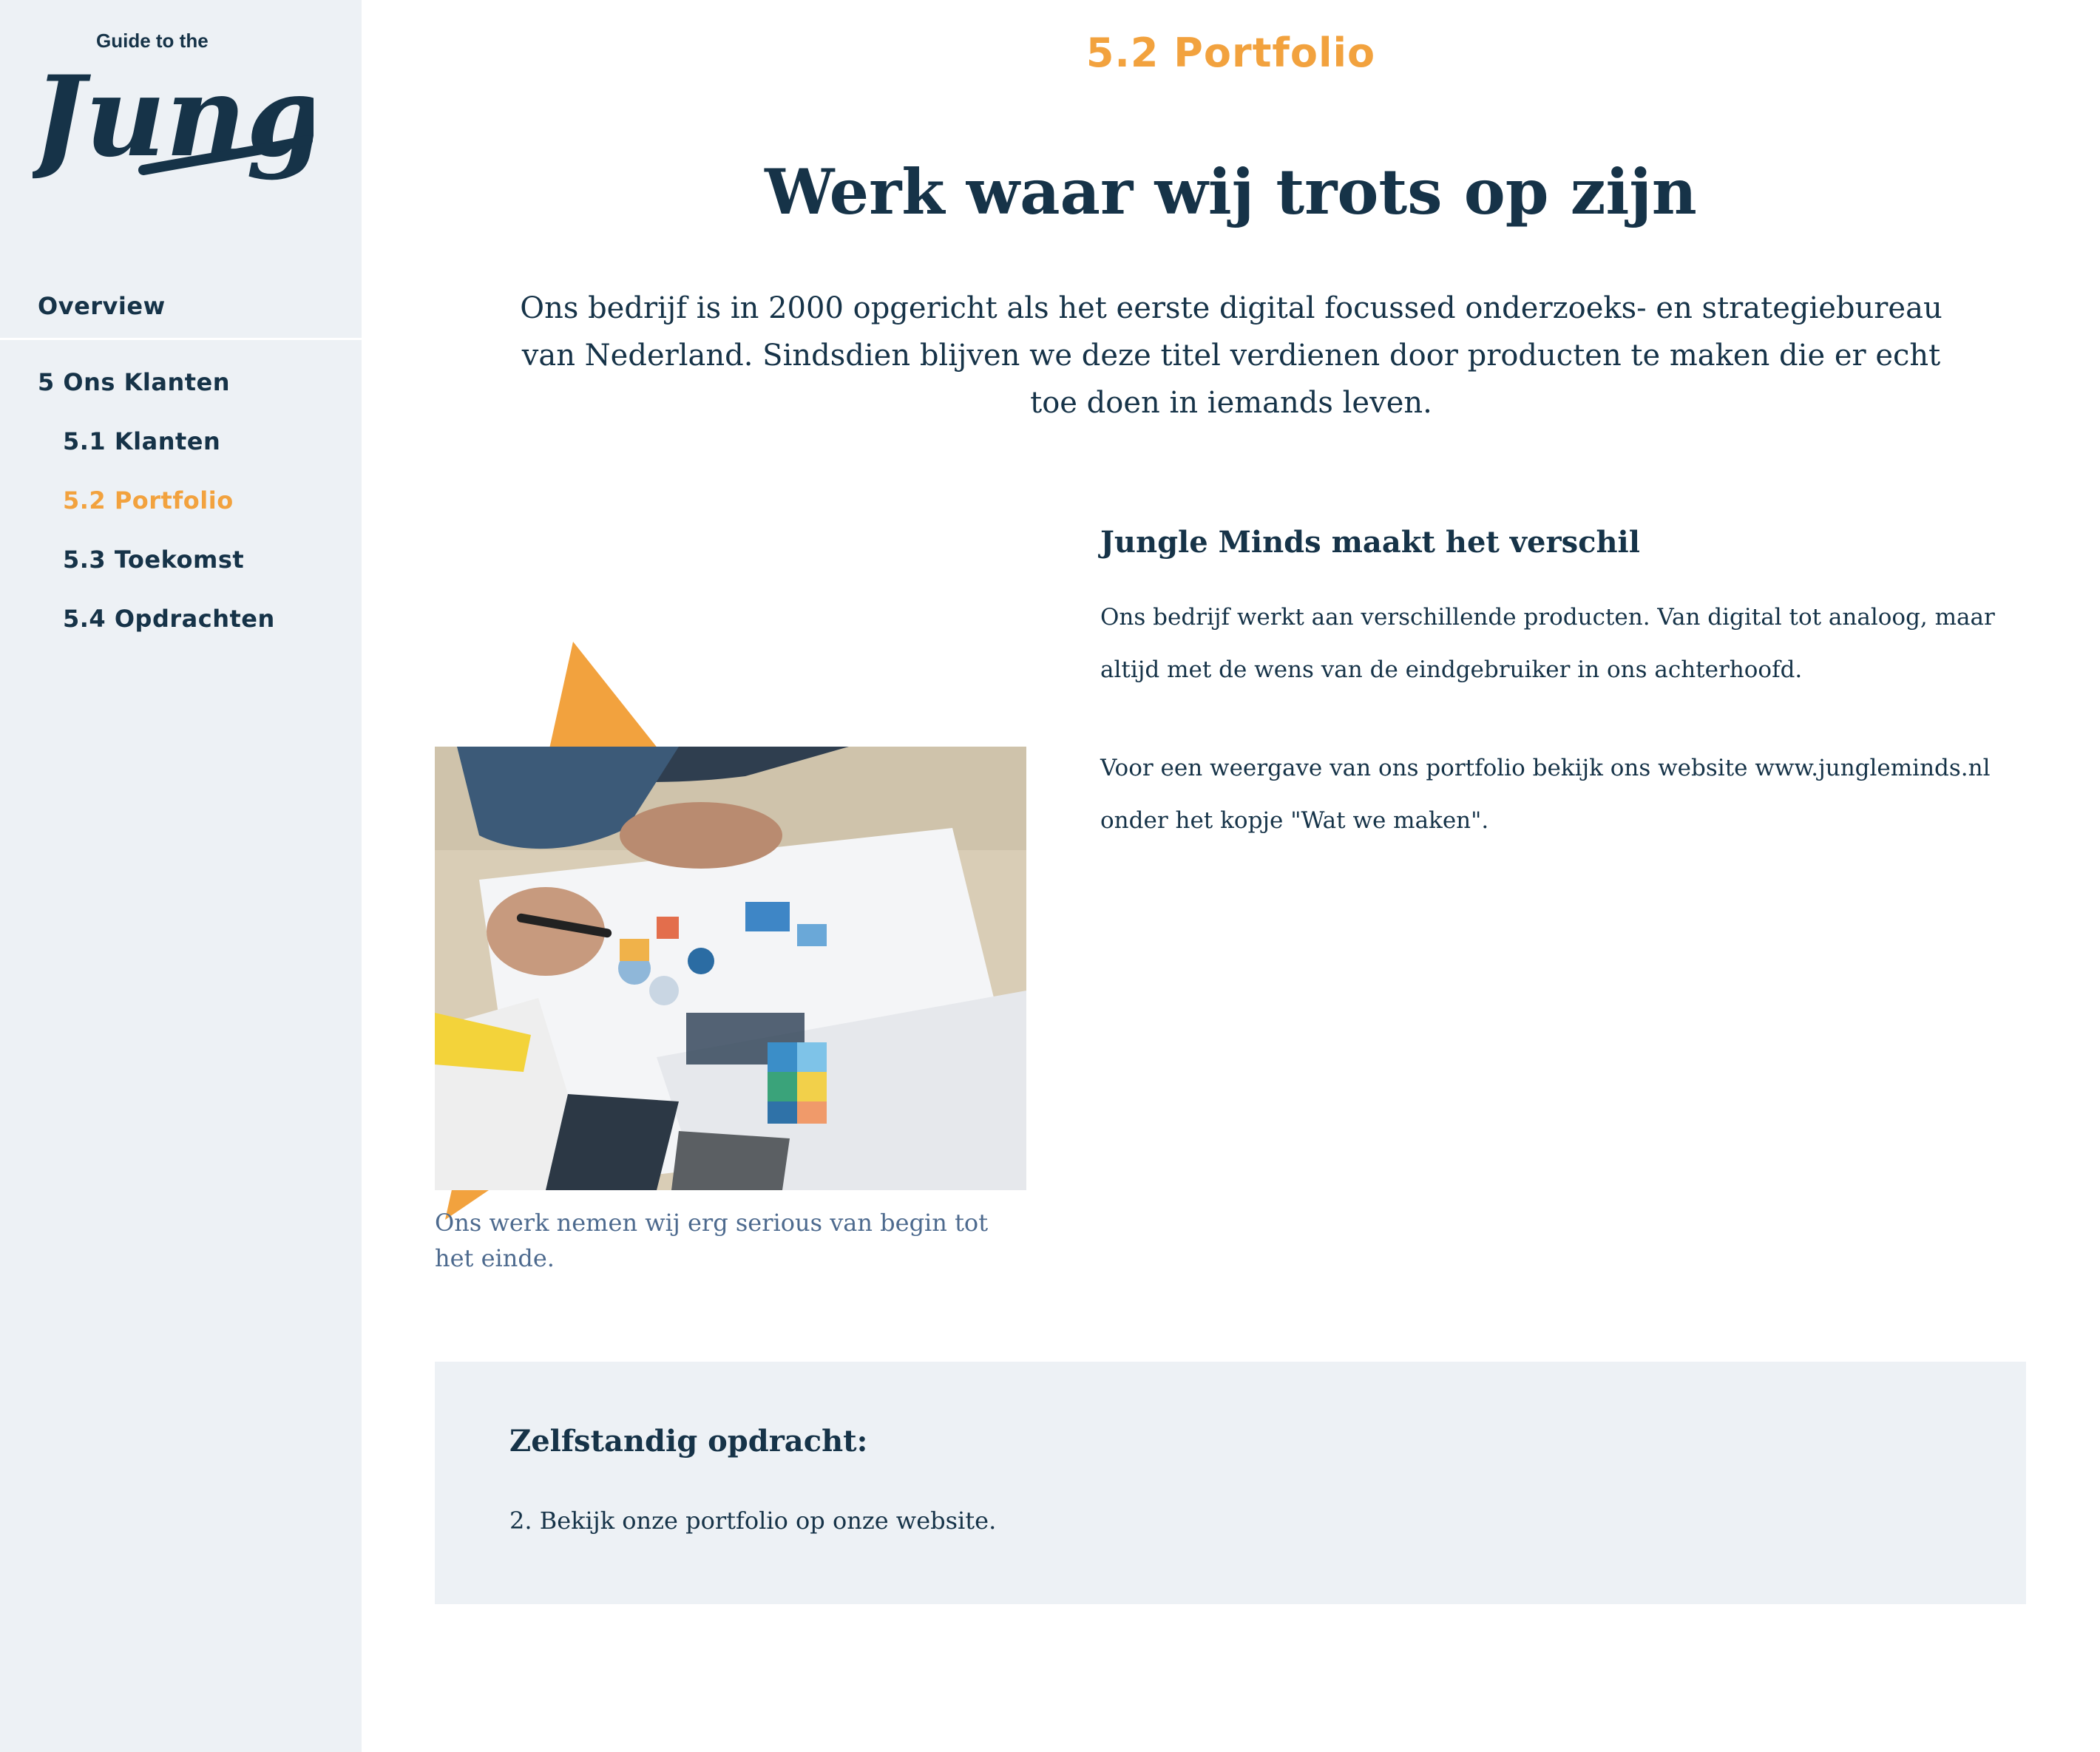 The image size is (2100, 1752). What do you see at coordinates (1370, 542) in the screenshot?
I see `section-heading: Jungle Minds maakt het verschil` at bounding box center [1370, 542].